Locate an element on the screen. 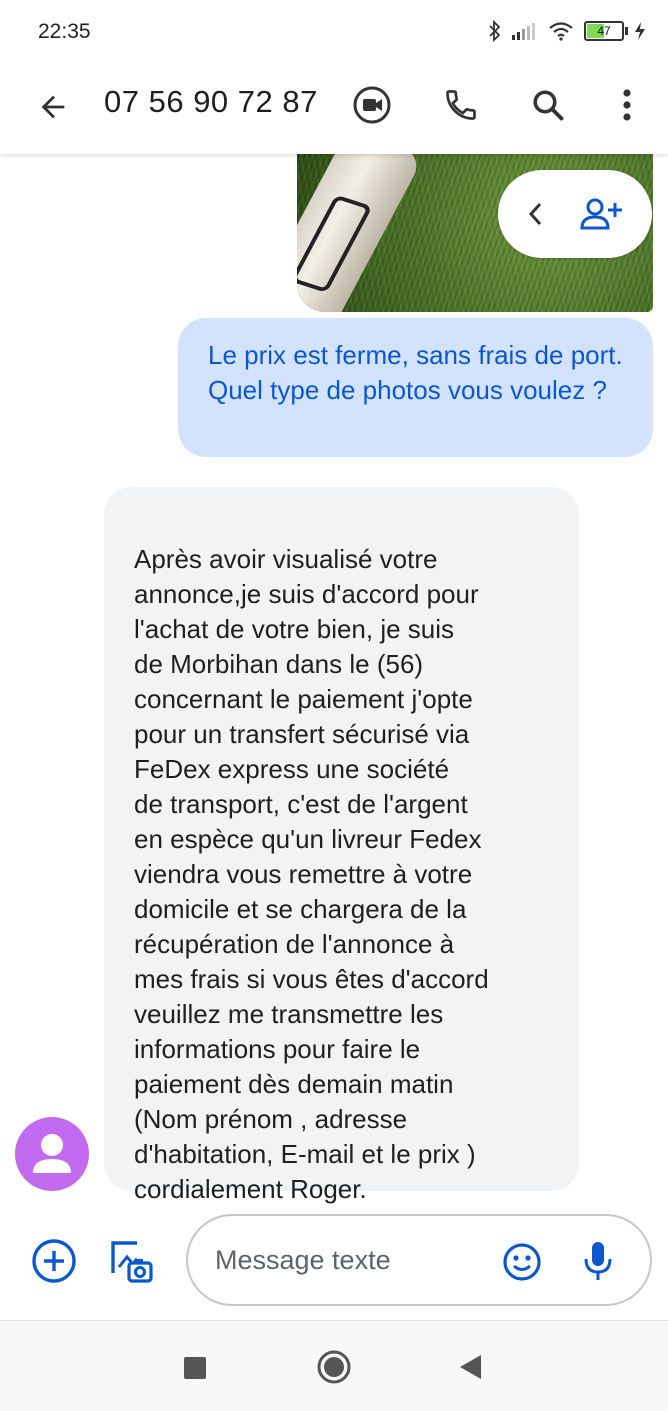 Image resolution: width=668 pixels, height=1411 pixels. collapse-button is located at coordinates (536, 214).